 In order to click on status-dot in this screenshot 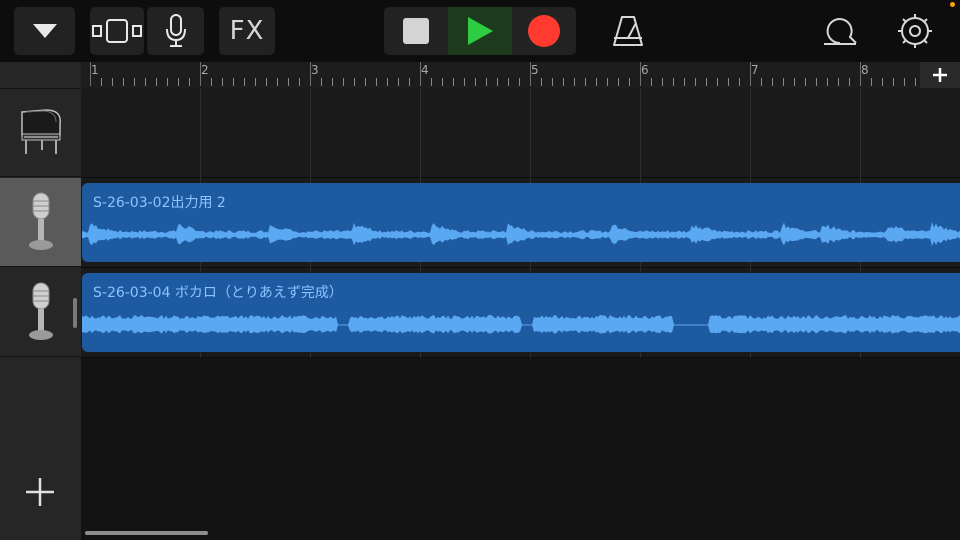, I will do `click(952, 4)`.